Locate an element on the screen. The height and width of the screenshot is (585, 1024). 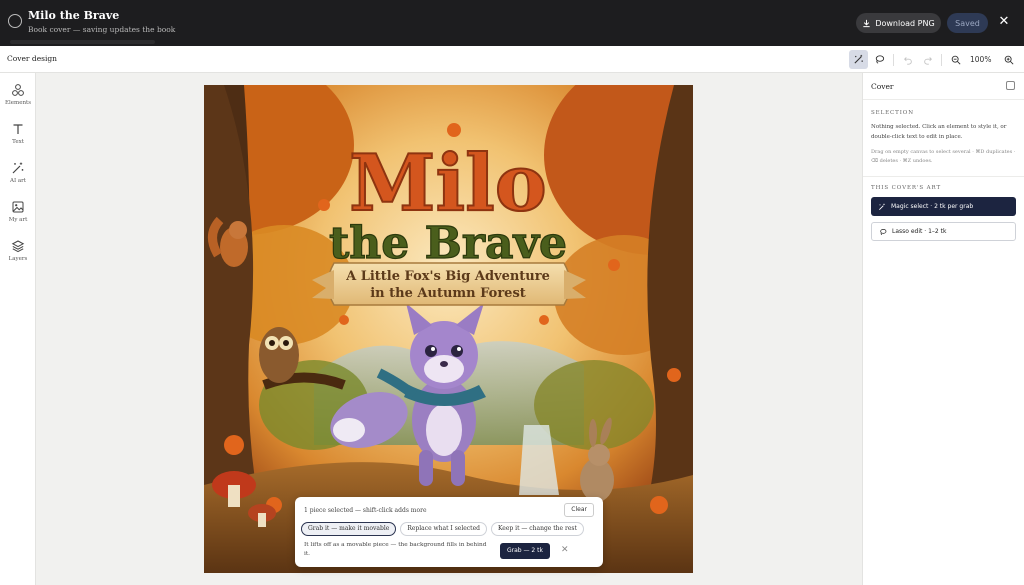
text-icon is located at coordinates (18, 129).